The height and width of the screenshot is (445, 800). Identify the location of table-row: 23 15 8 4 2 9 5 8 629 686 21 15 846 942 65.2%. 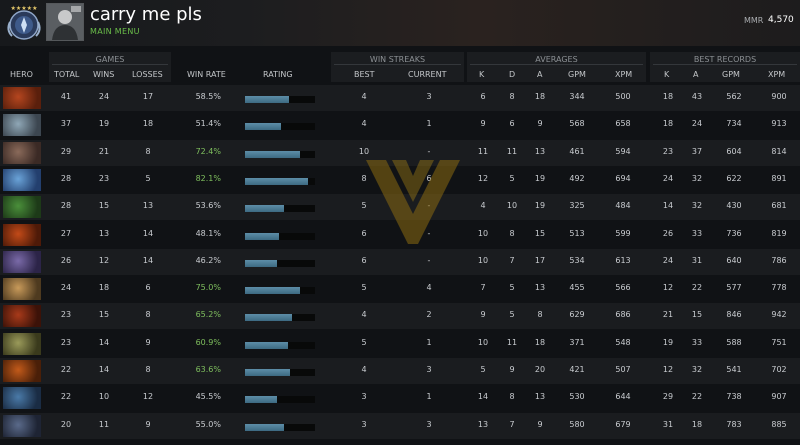
(400, 316).